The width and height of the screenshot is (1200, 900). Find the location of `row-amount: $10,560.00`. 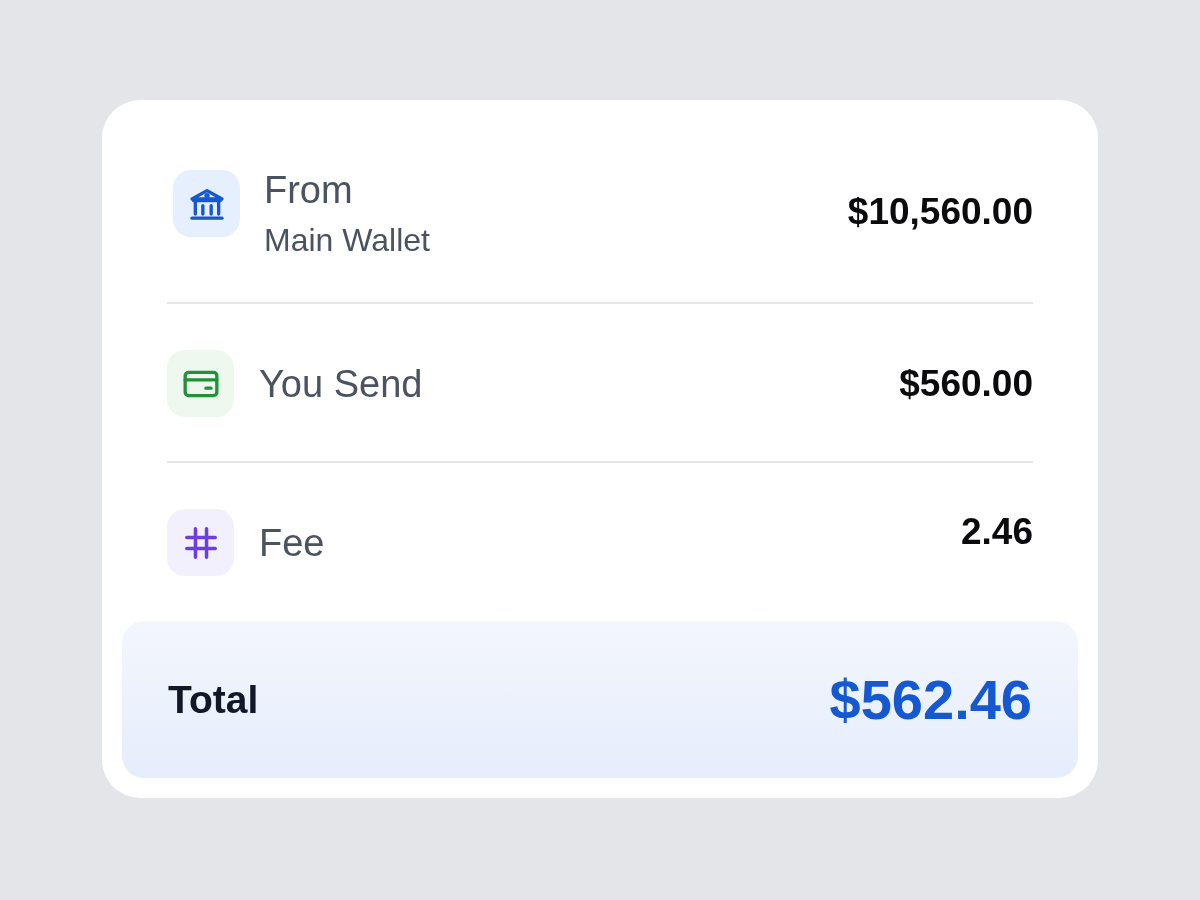

row-amount: $10,560.00 is located at coordinates (940, 212).